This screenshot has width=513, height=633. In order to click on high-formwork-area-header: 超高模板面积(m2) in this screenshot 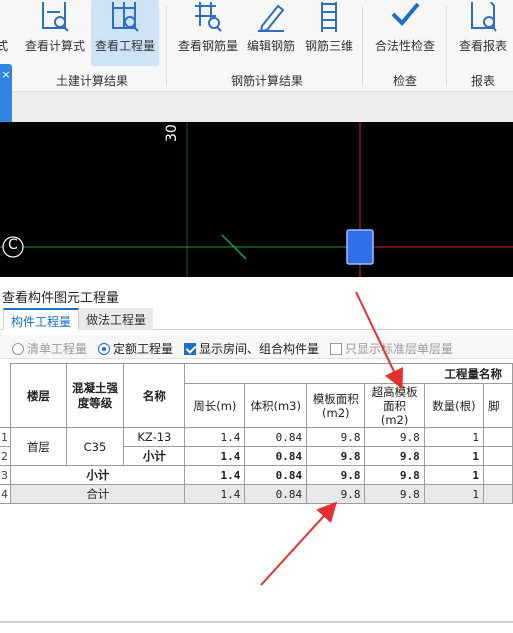, I will do `click(394, 405)`.